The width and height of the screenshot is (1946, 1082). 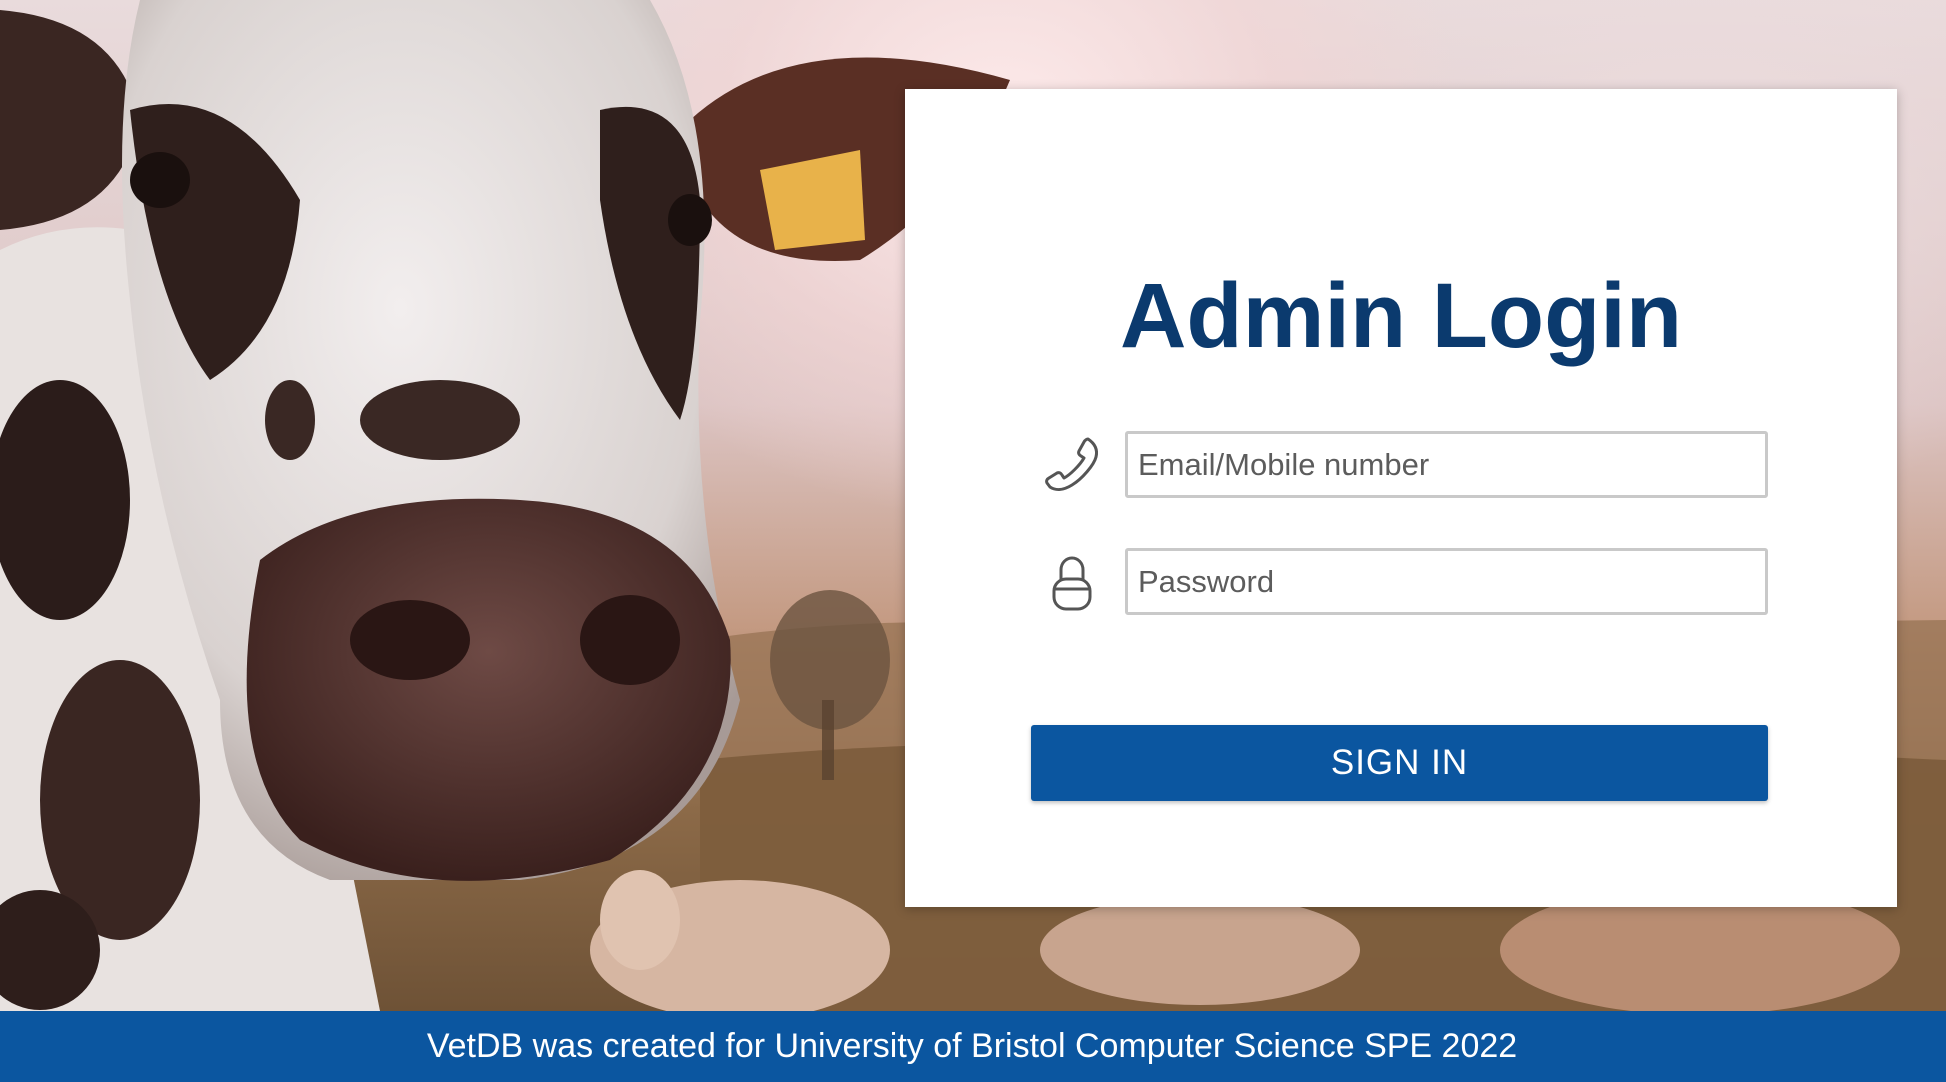 What do you see at coordinates (1072, 582) in the screenshot?
I see `lock-icon` at bounding box center [1072, 582].